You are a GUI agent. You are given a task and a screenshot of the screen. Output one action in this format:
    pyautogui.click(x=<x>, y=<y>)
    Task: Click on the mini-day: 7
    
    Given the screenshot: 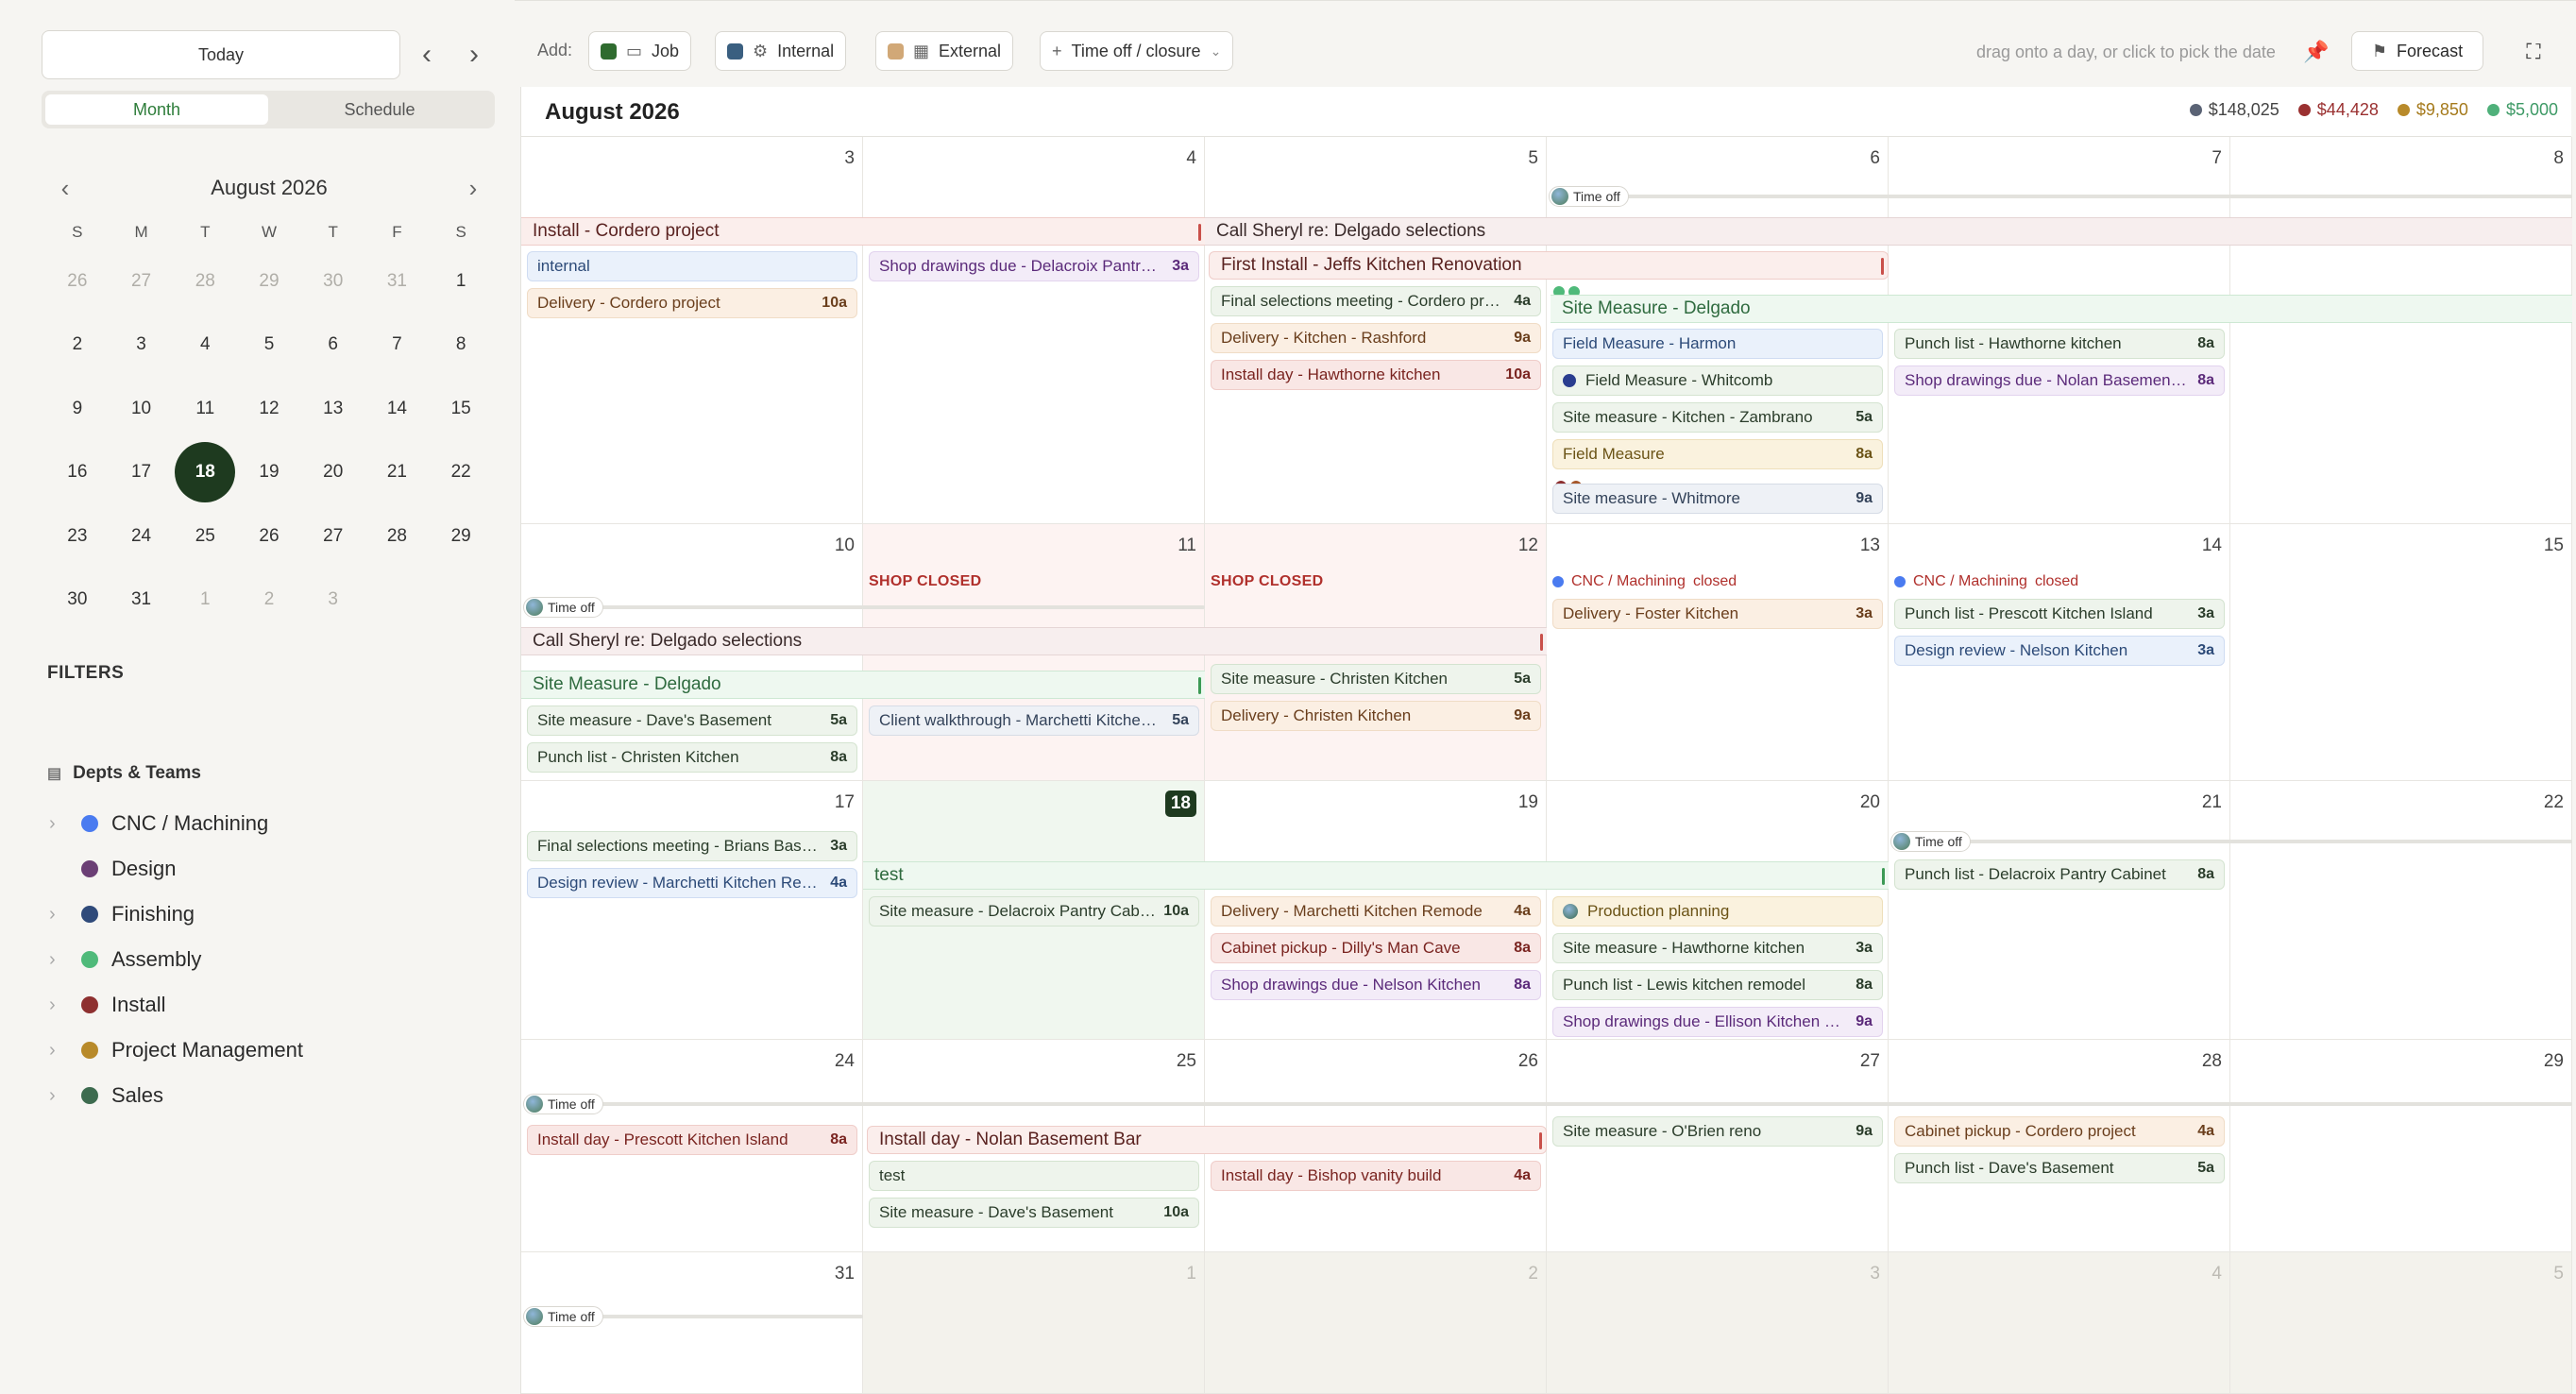 What is the action you would take?
    pyautogui.click(x=397, y=346)
    